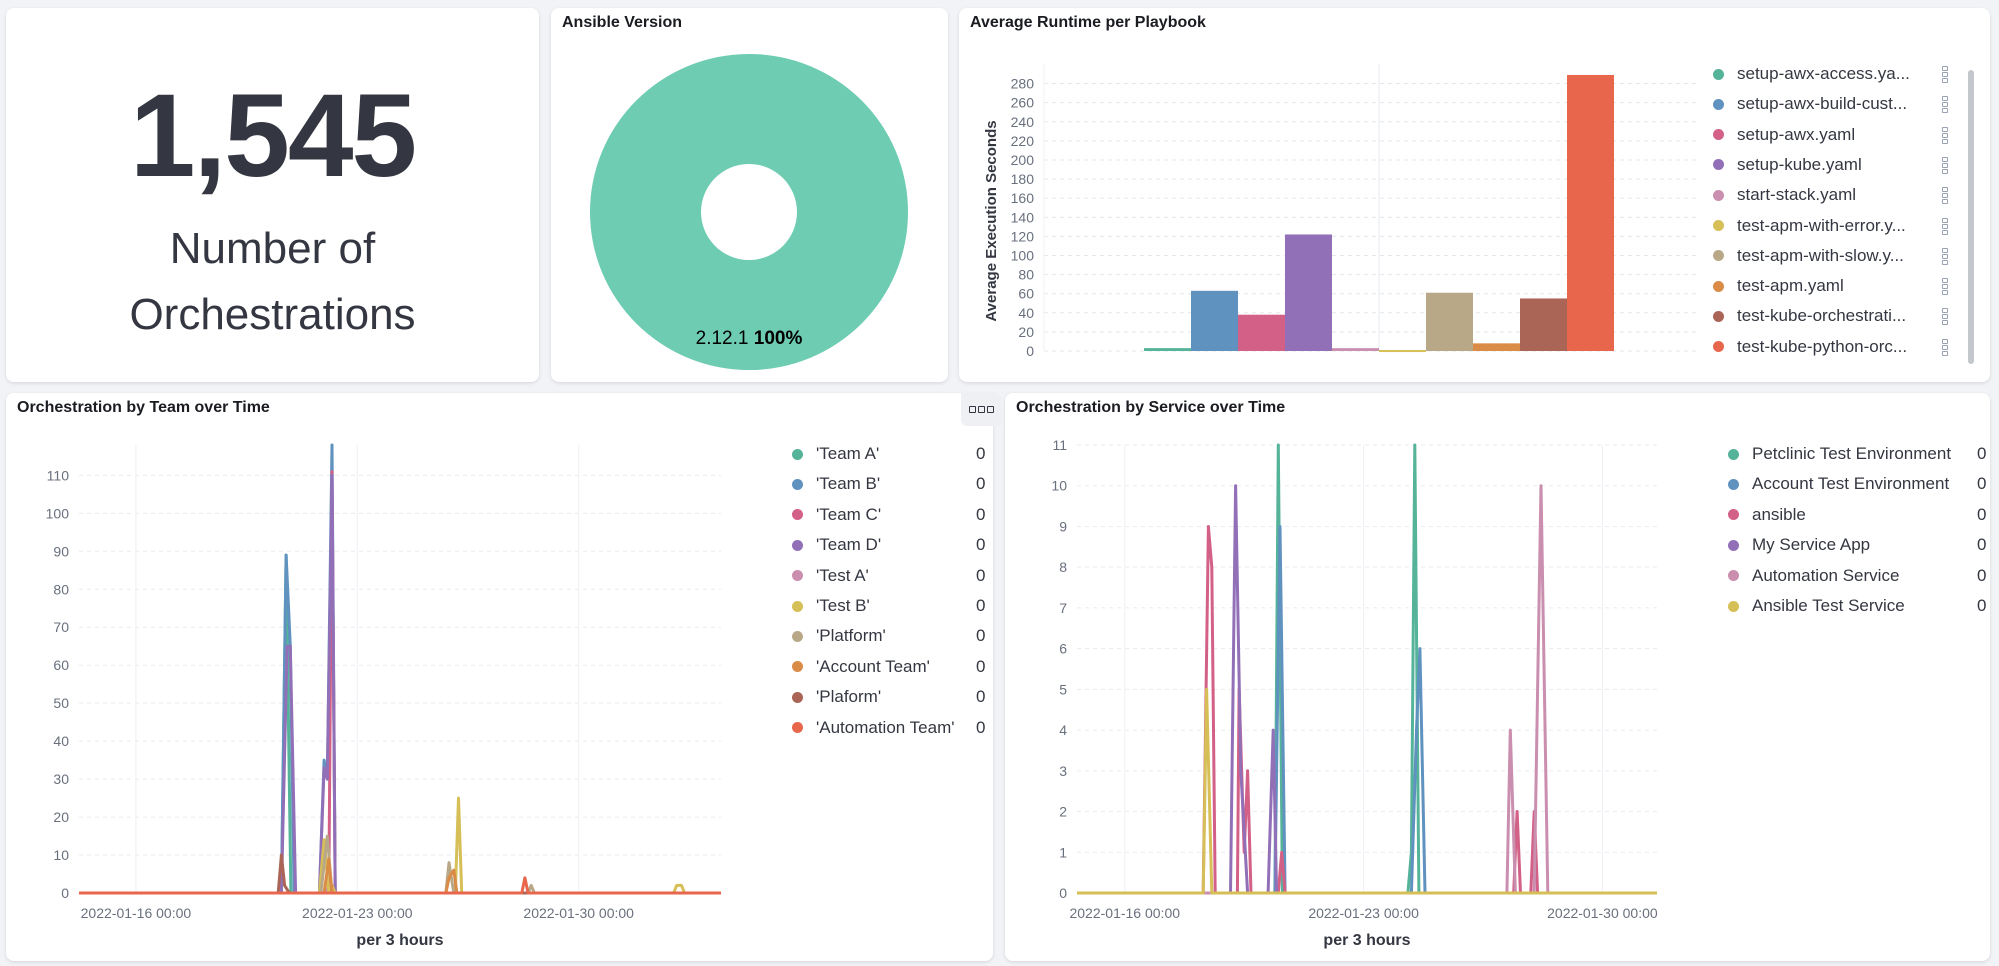 The width and height of the screenshot is (1999, 966). Describe the element at coordinates (1063, 526) in the screenshot. I see `y-tick-label: 9` at that location.